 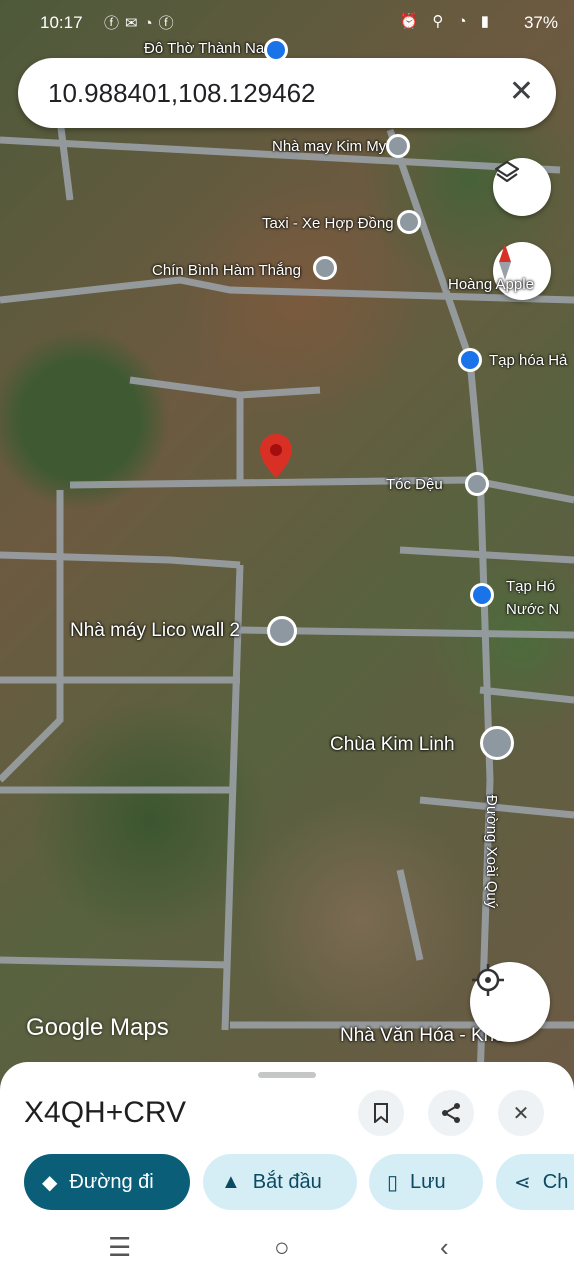 I want to click on plus-code-title: X4QH+CRV, so click(x=105, y=1112).